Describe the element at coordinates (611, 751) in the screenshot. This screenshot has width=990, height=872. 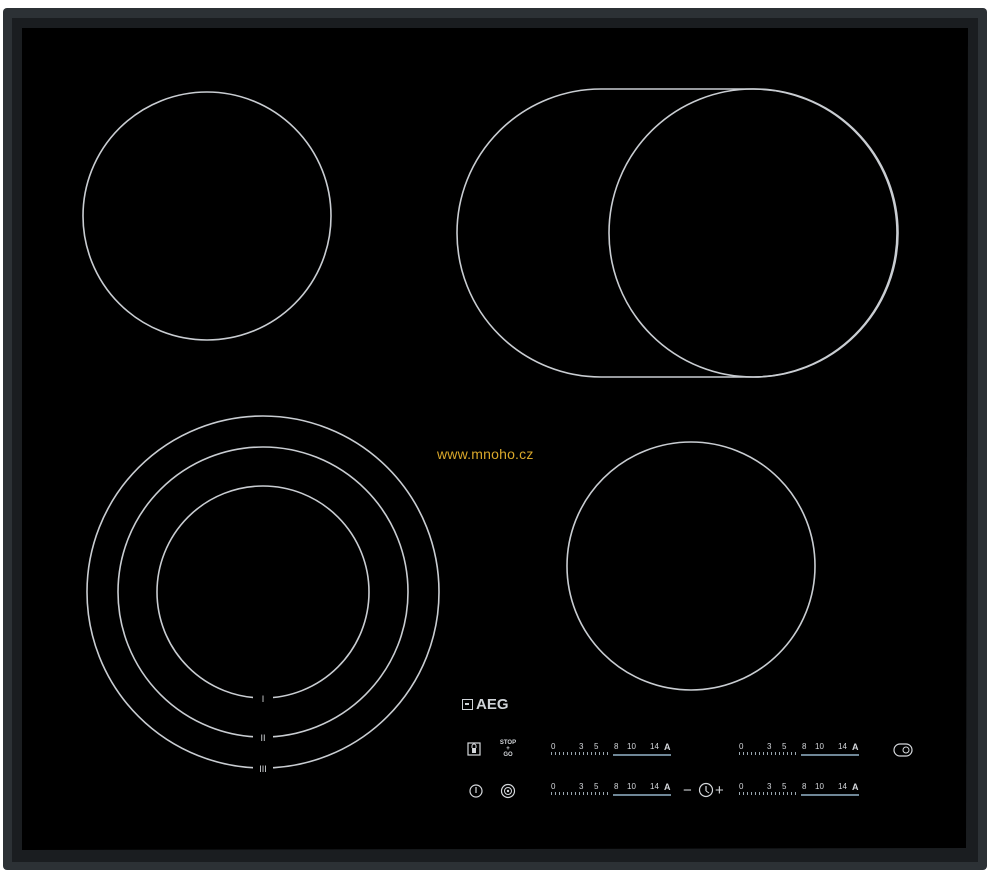
I see `power-slider-top-left-zone: 0 3 5 8 10 14 A` at that location.